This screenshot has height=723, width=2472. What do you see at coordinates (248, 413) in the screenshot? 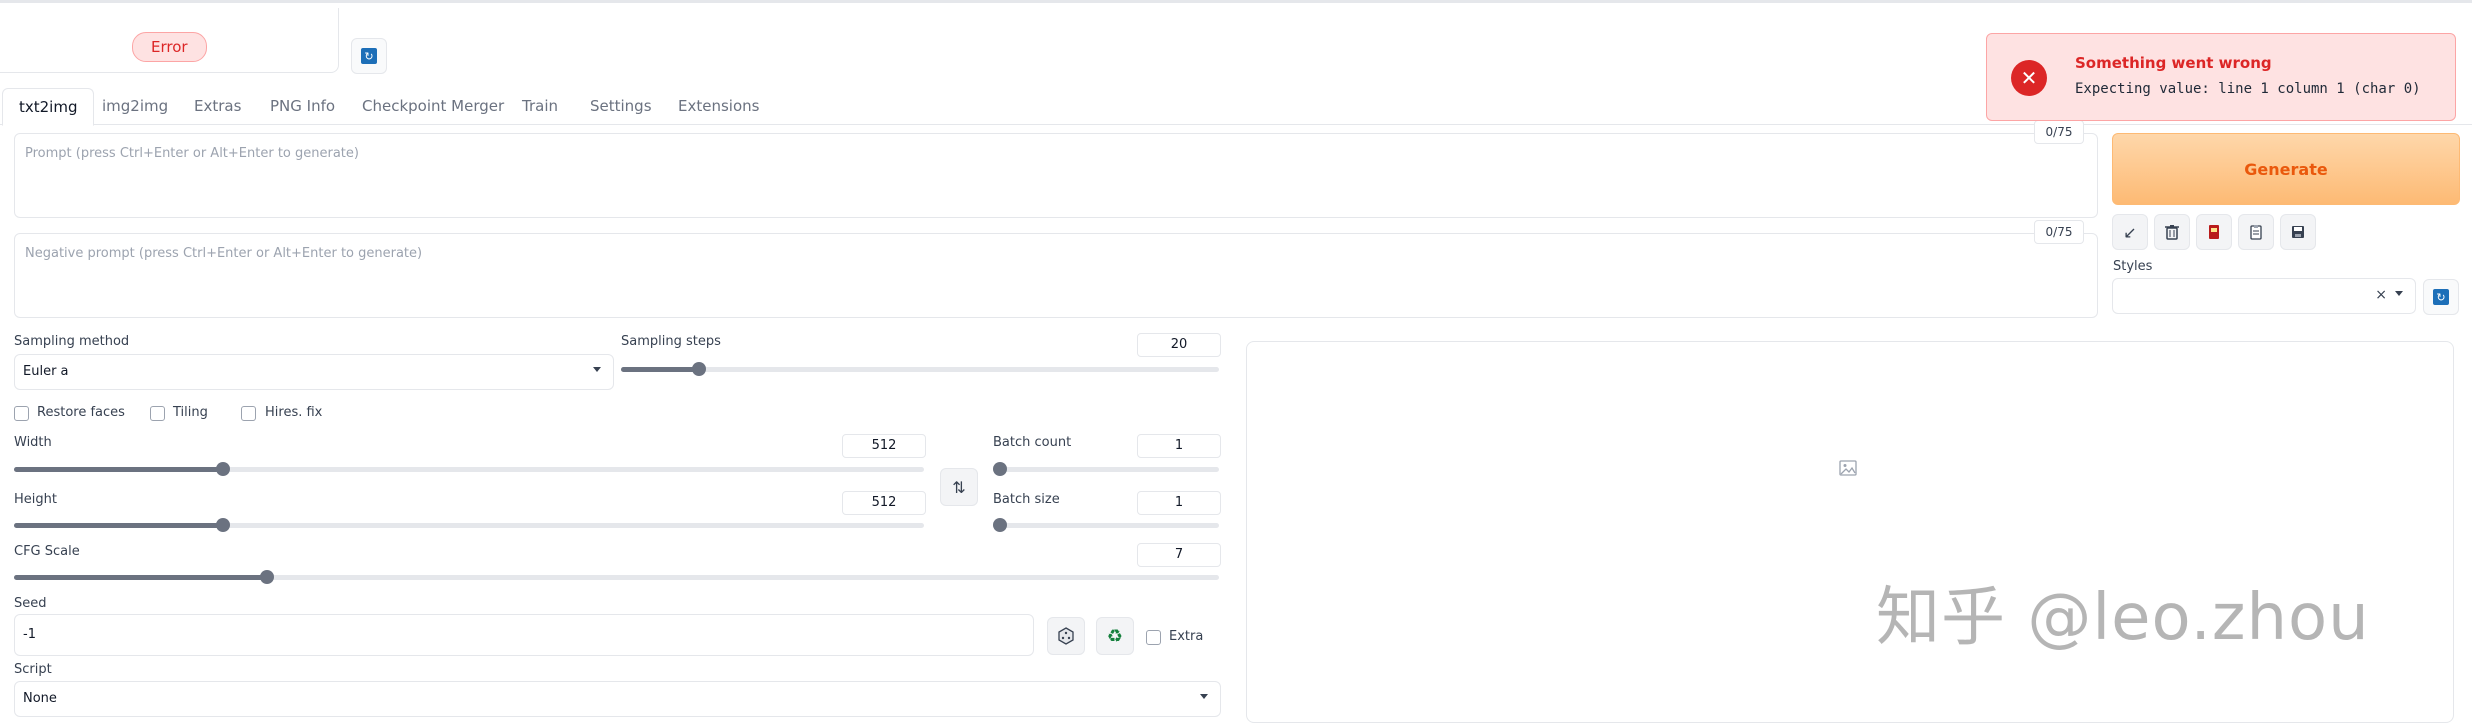
I see `hires-fix-checkbox` at bounding box center [248, 413].